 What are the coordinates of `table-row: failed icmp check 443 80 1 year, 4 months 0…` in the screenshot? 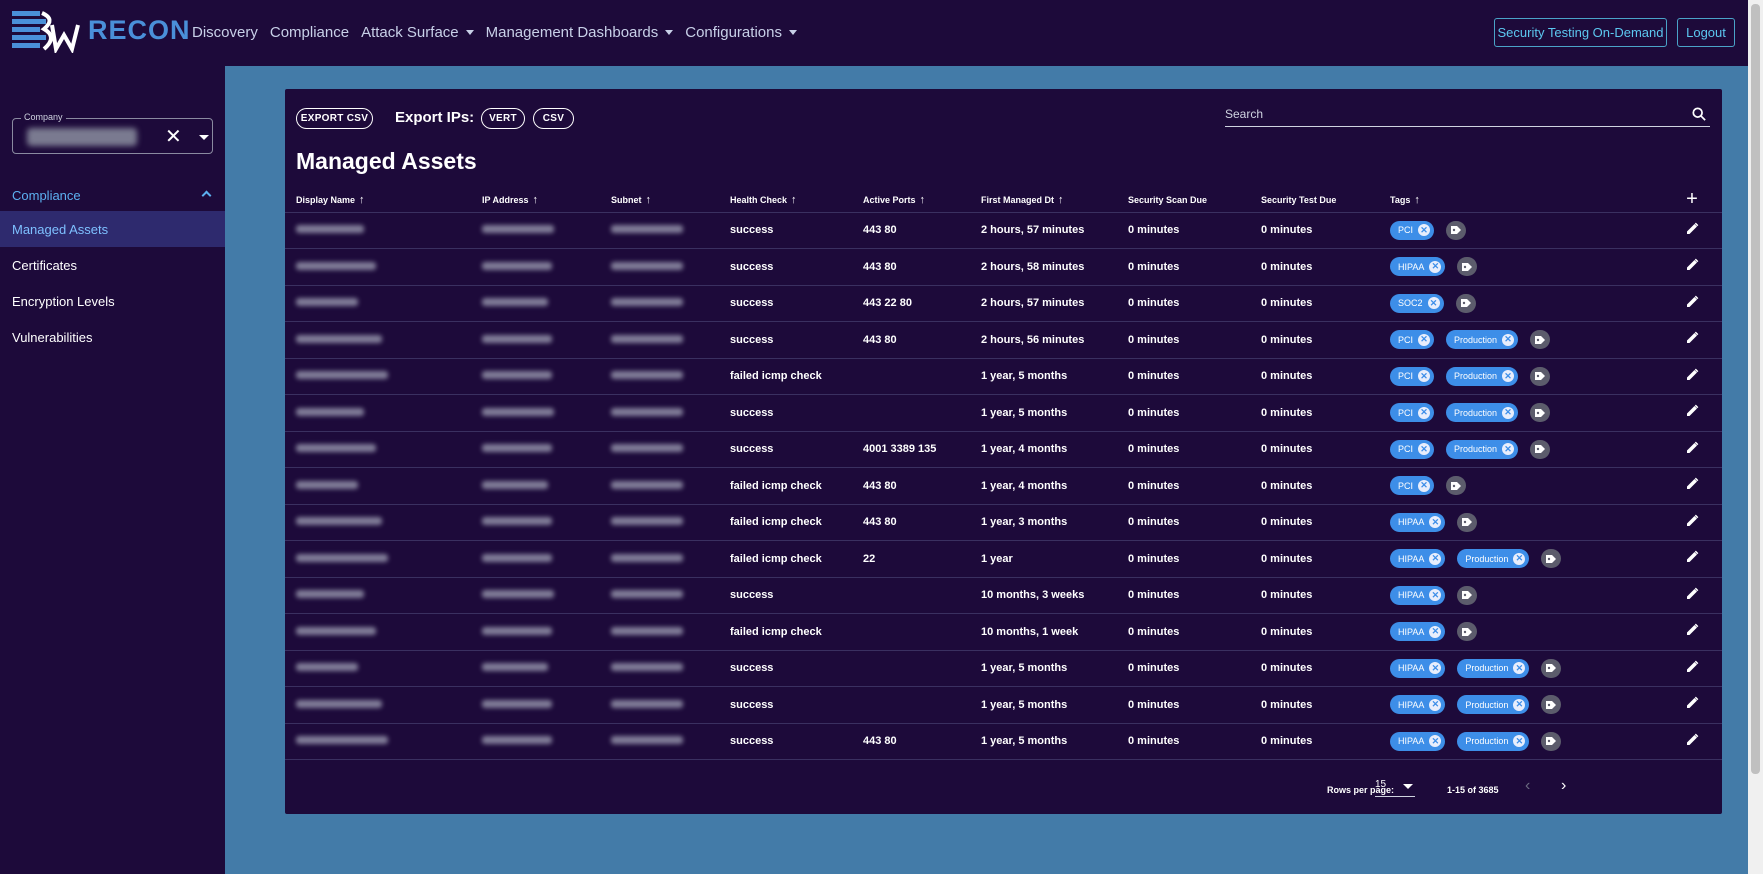 It's located at (1003, 486).